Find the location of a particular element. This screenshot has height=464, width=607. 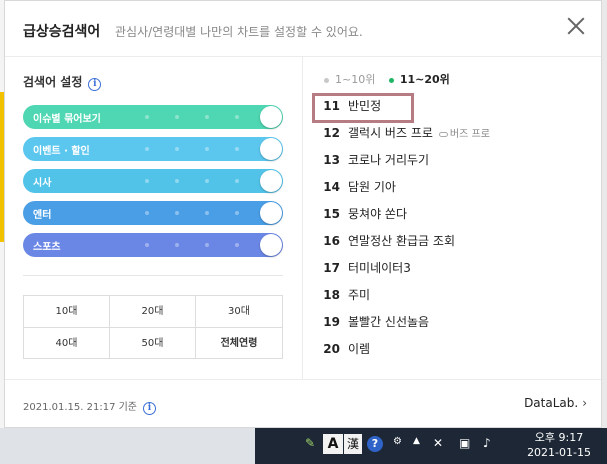

rank-item: 15 뭉쳐야 쏜다 is located at coordinates (362, 216).